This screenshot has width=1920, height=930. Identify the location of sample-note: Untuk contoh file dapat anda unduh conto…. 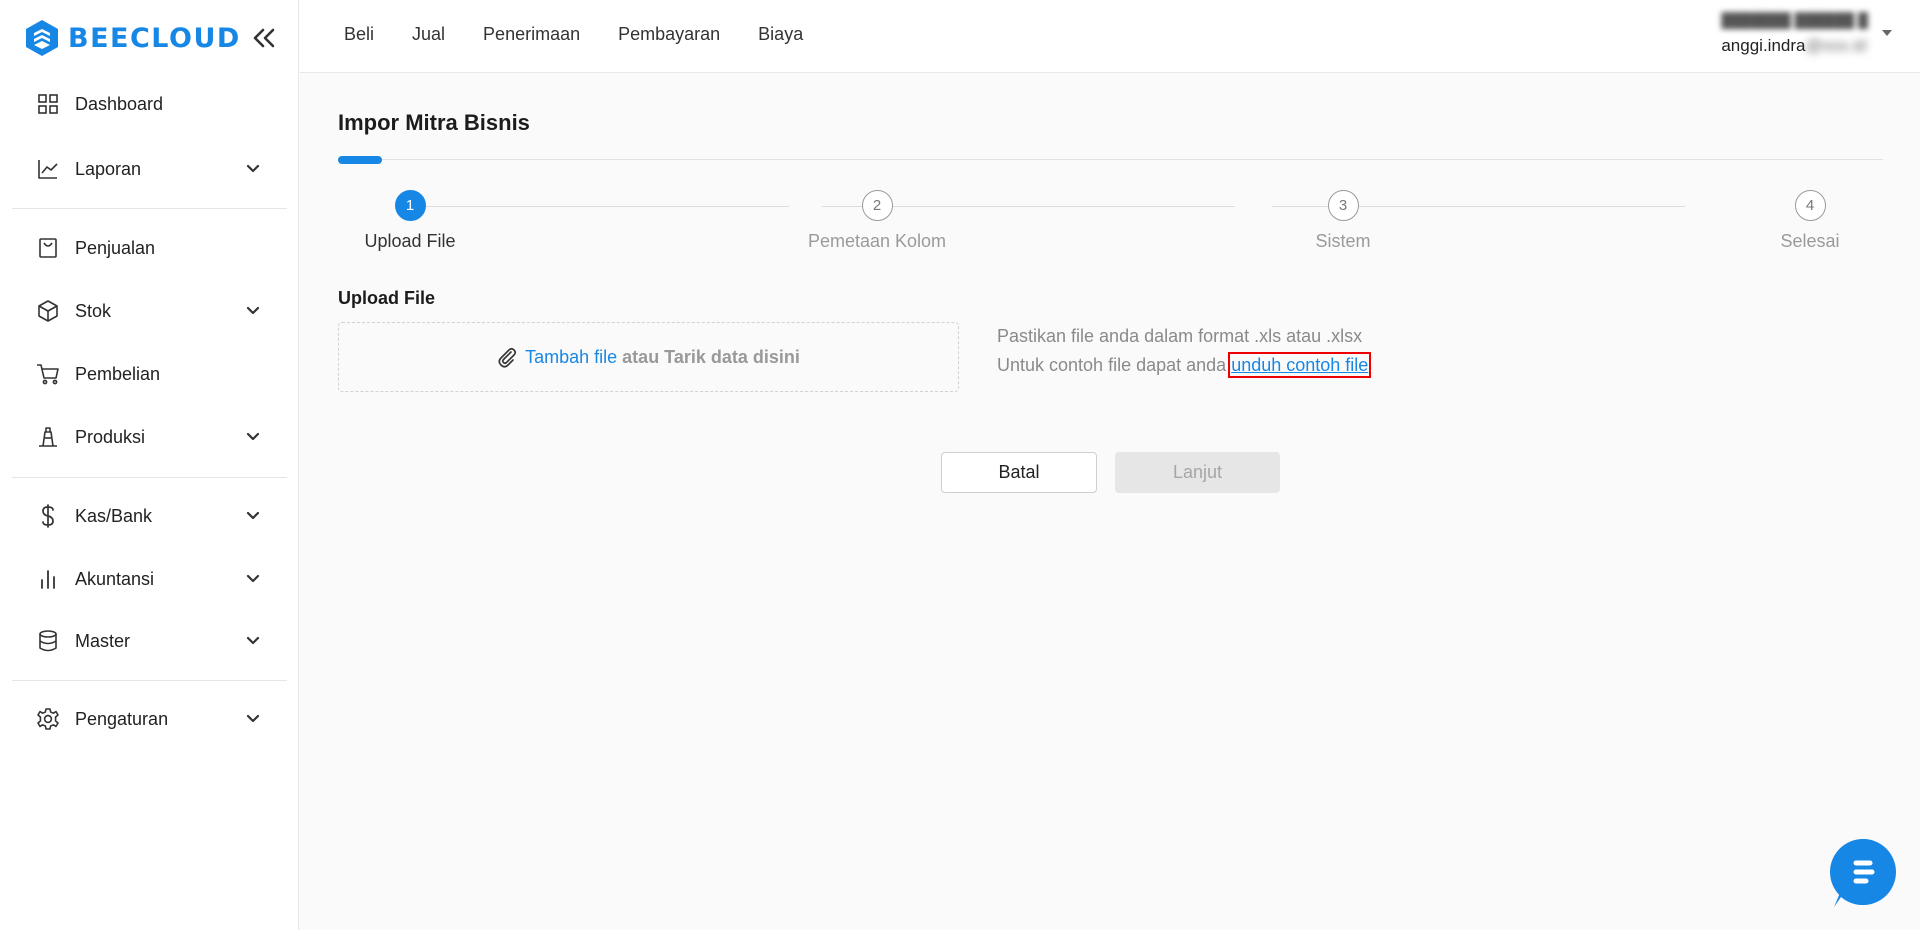
(1184, 365).